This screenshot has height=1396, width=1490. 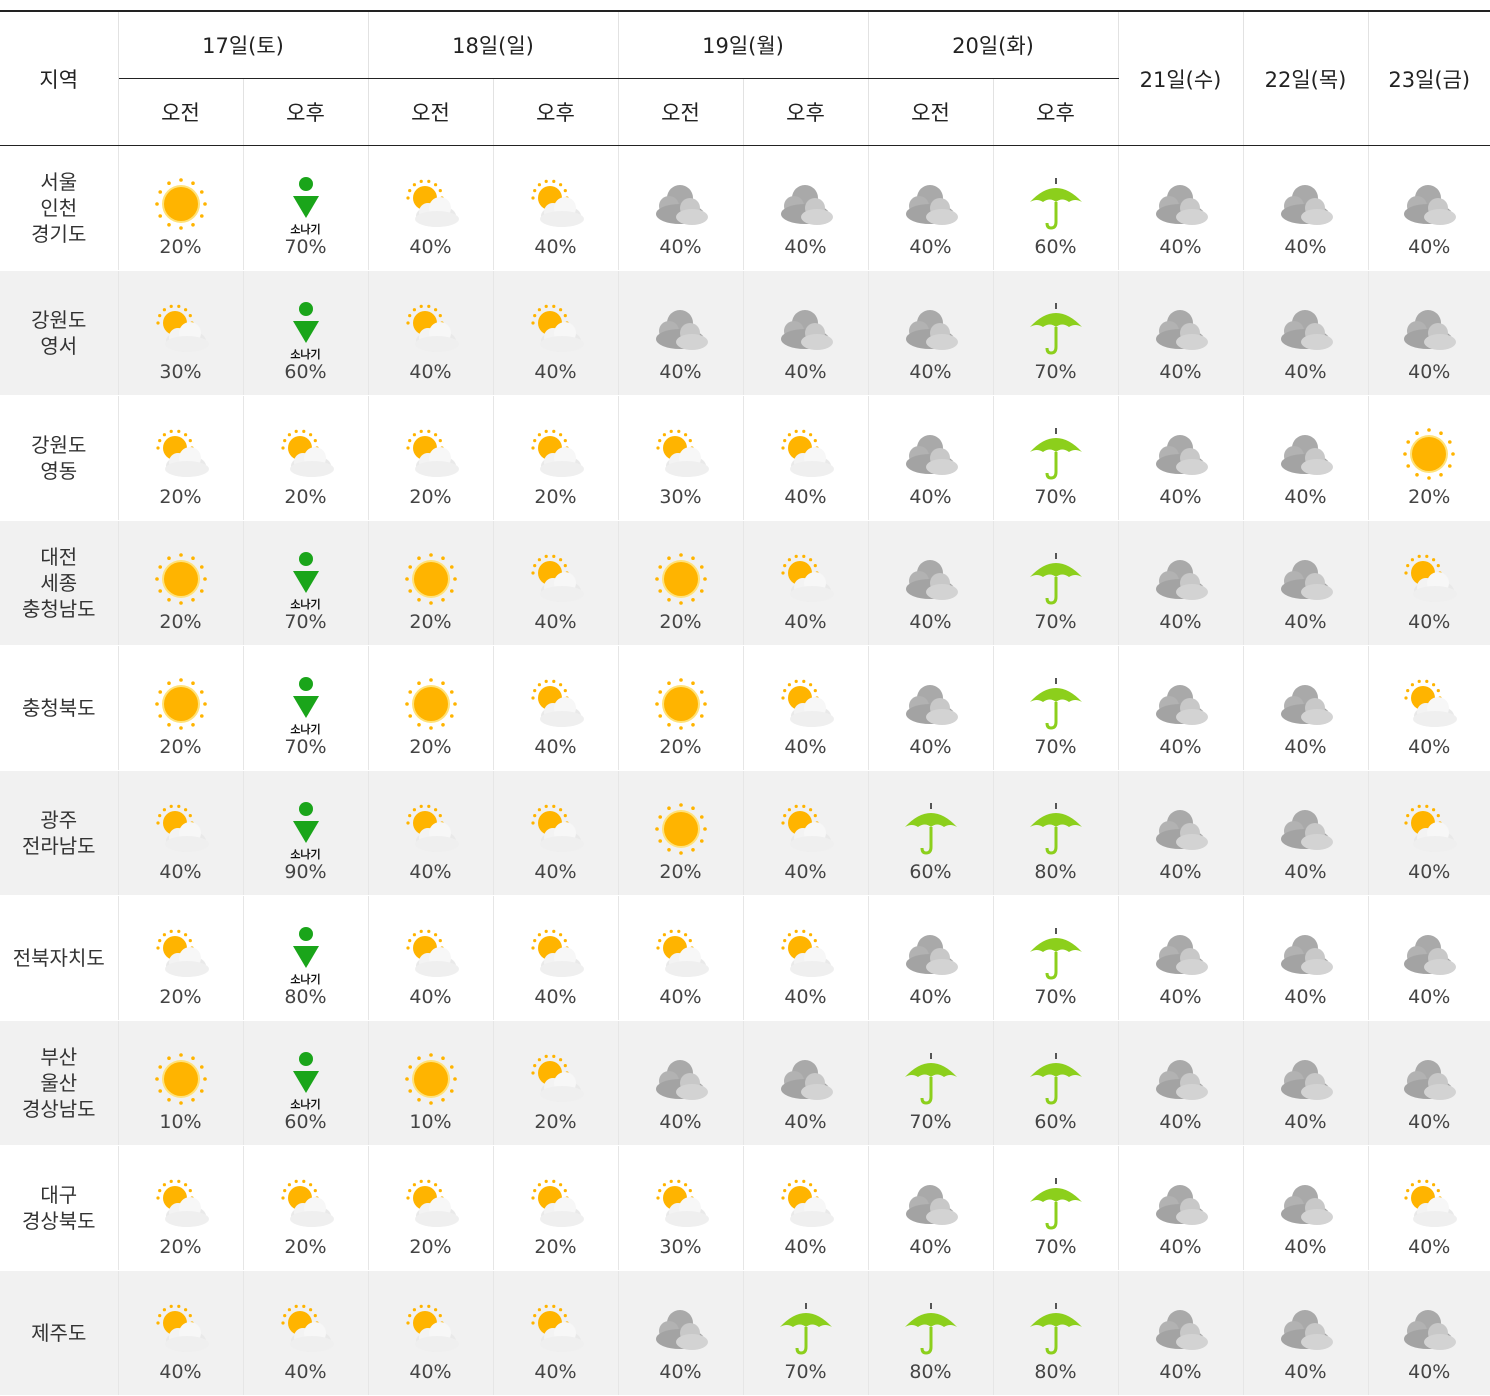 I want to click on precip-probability: 70%, so click(x=930, y=1122).